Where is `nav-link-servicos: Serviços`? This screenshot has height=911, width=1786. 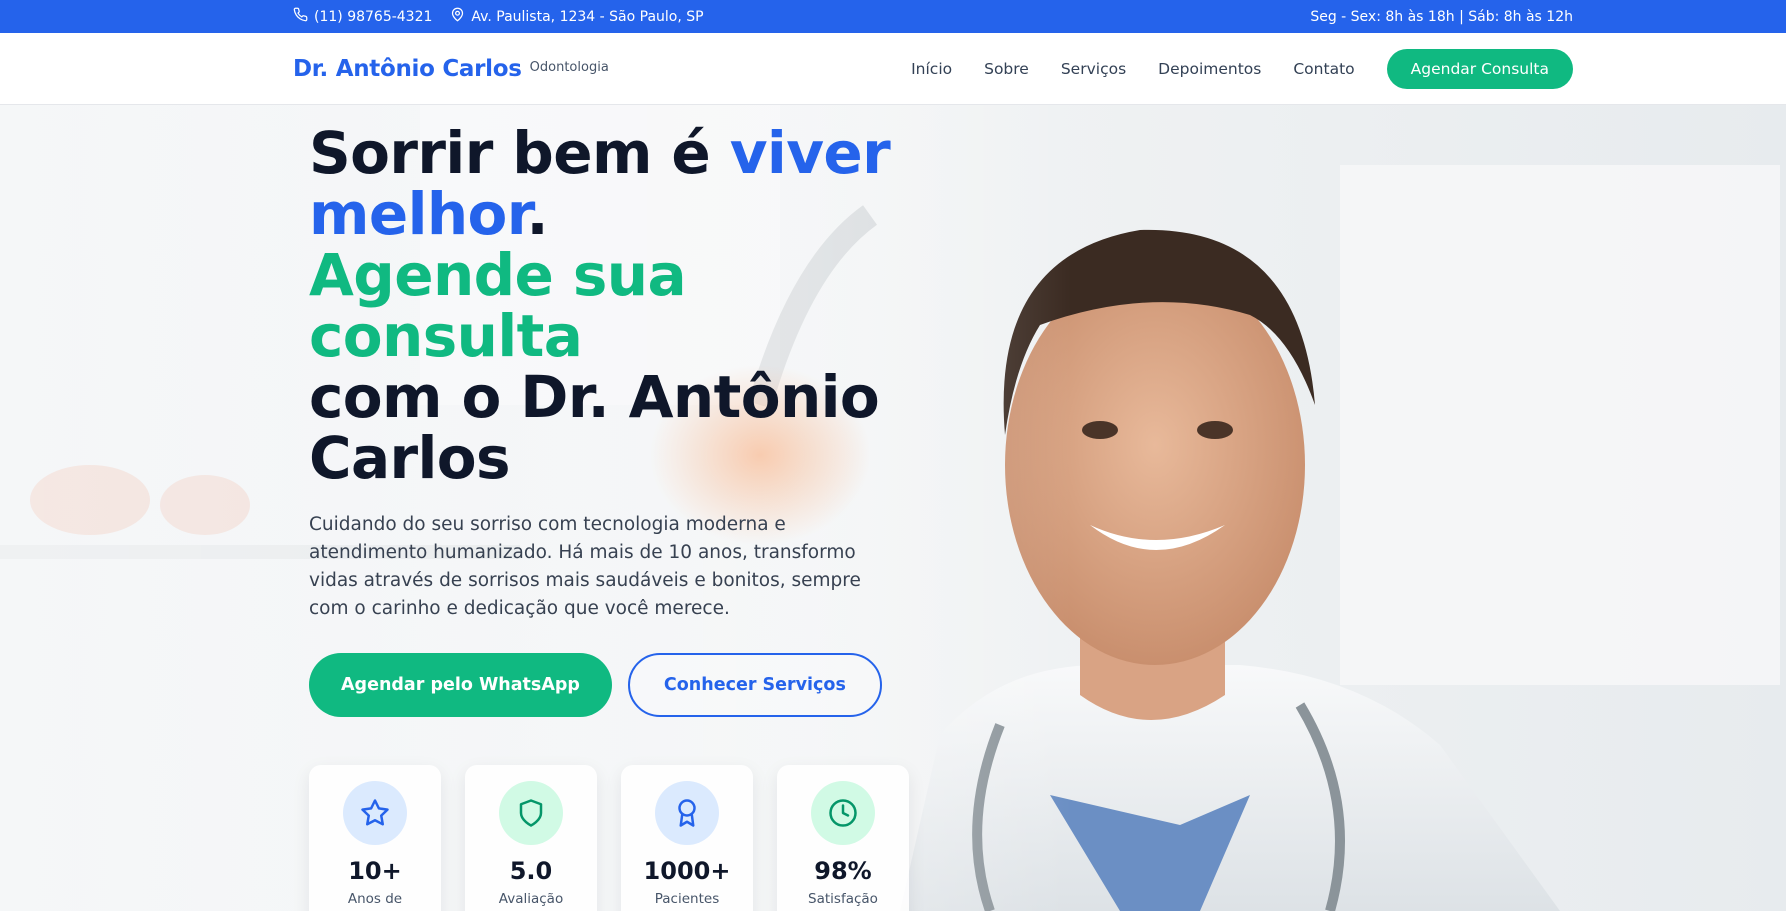
nav-link-servicos: Serviços is located at coordinates (1093, 69).